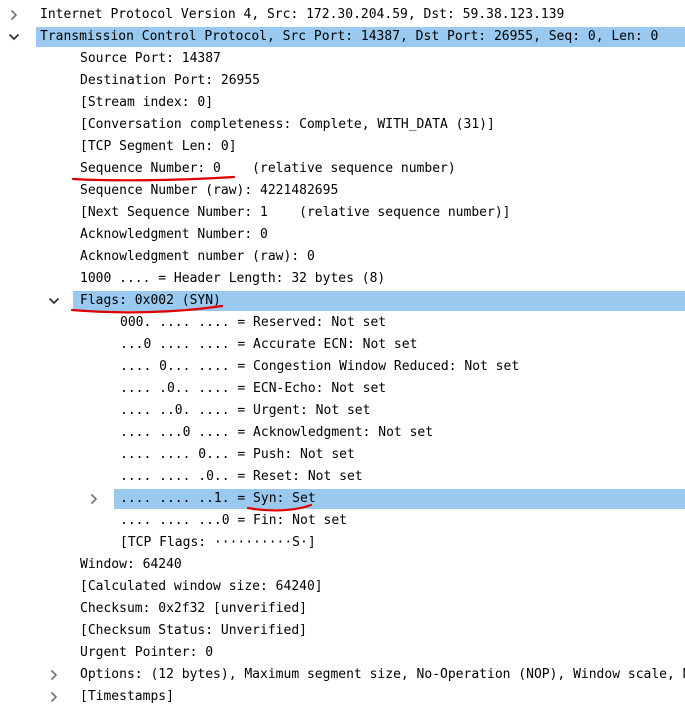 The image size is (685, 709). I want to click on tree-row-label: Acknowledgment Number: 0, so click(174, 234).